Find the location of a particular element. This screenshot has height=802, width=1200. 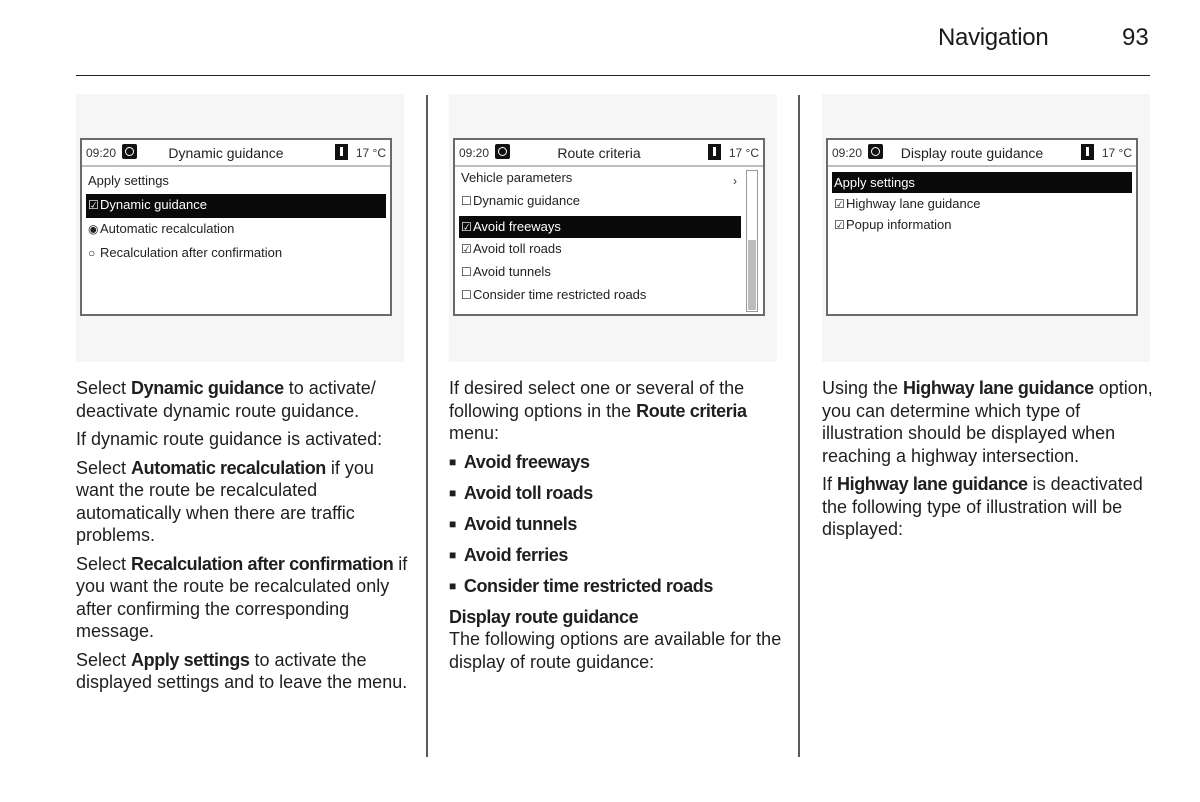

bullet-item: Avoid ferries is located at coordinates (616, 556).